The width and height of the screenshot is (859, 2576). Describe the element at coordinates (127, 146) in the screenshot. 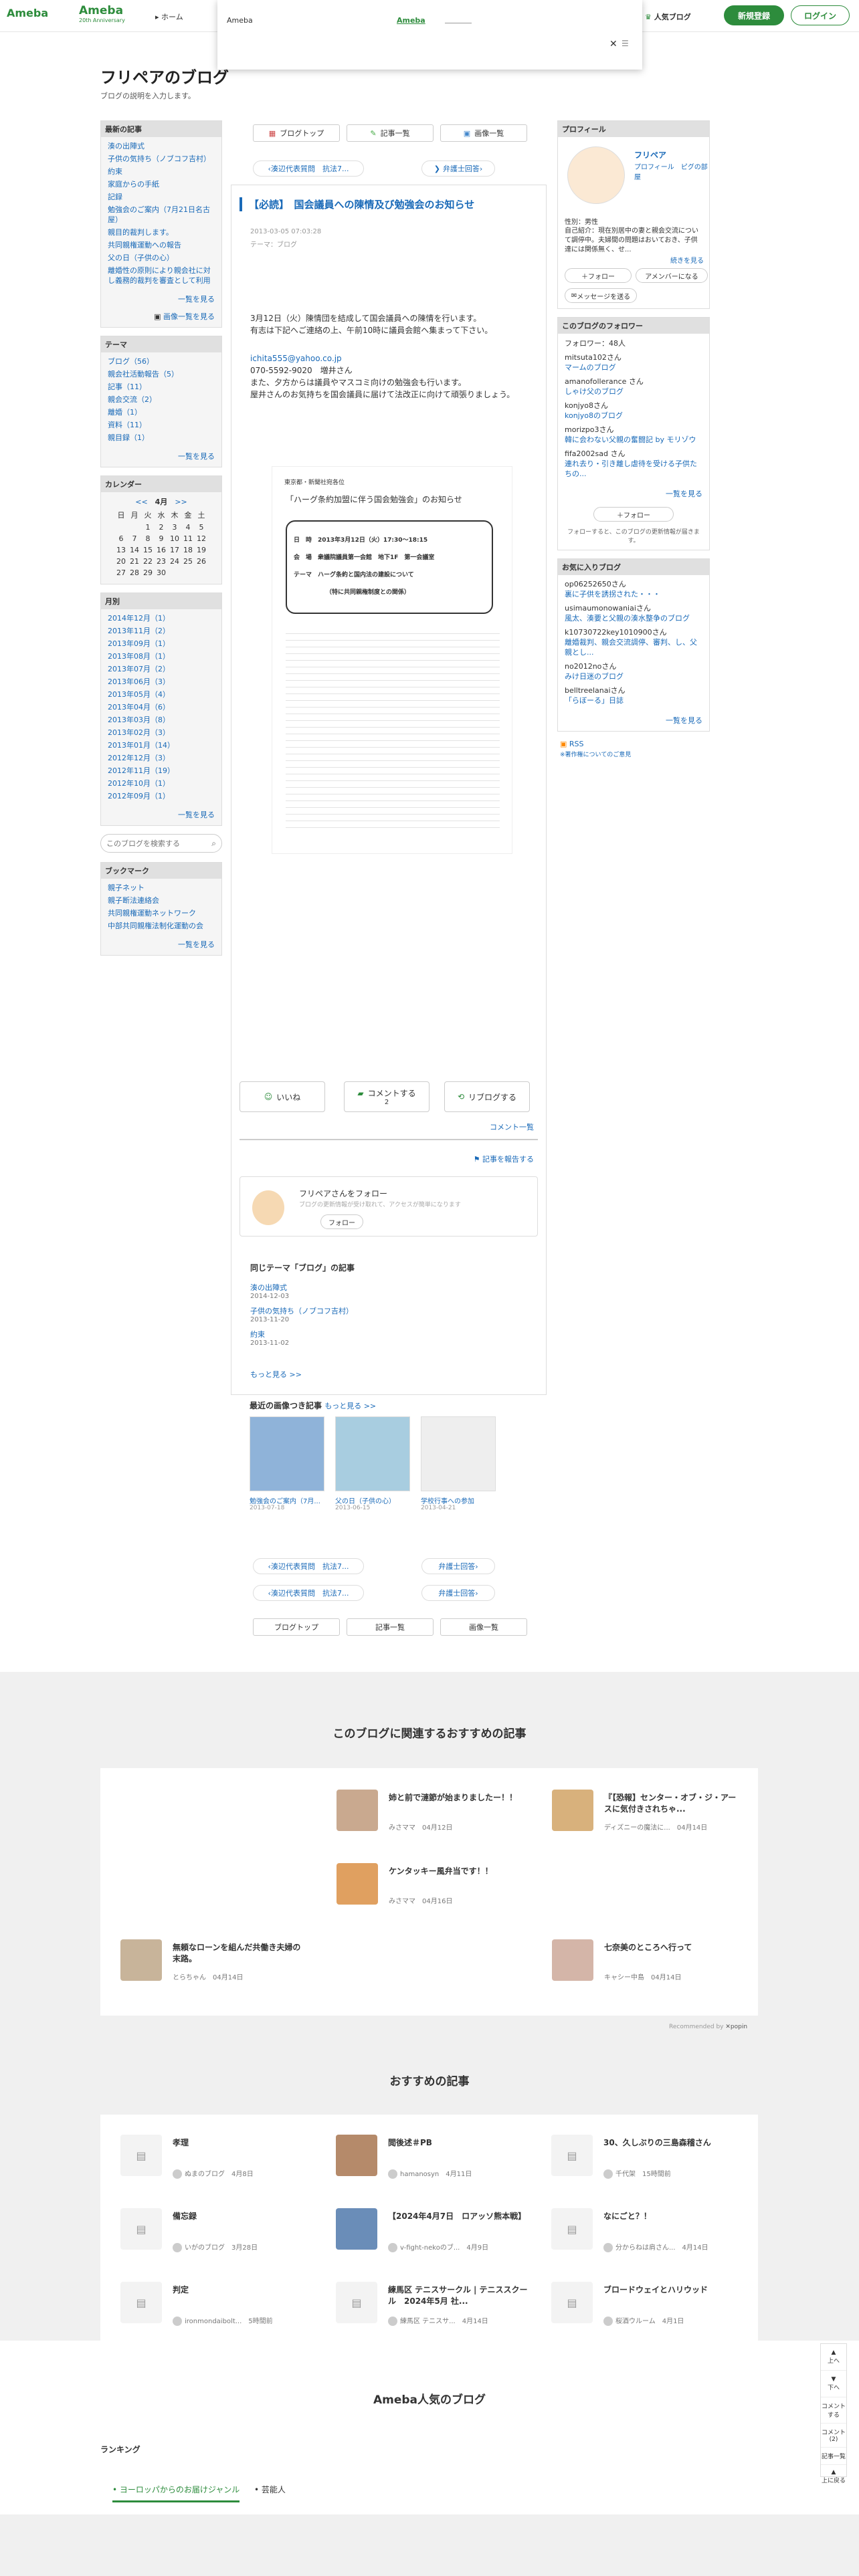

I see `recent-entry-link: 湊の出陣式` at that location.